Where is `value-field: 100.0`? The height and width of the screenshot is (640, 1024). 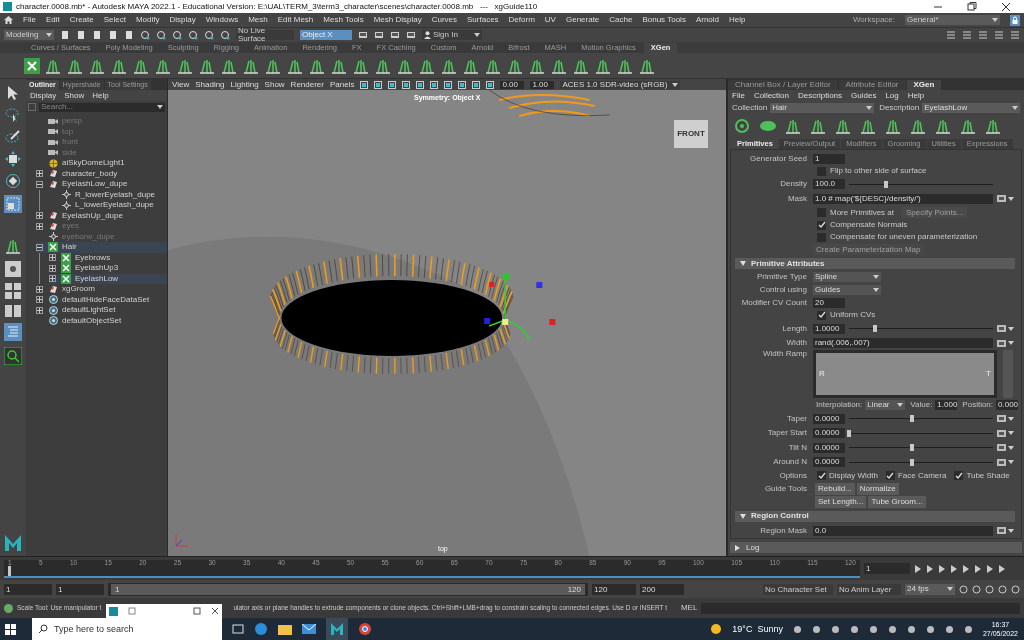 value-field: 100.0 is located at coordinates (829, 184).